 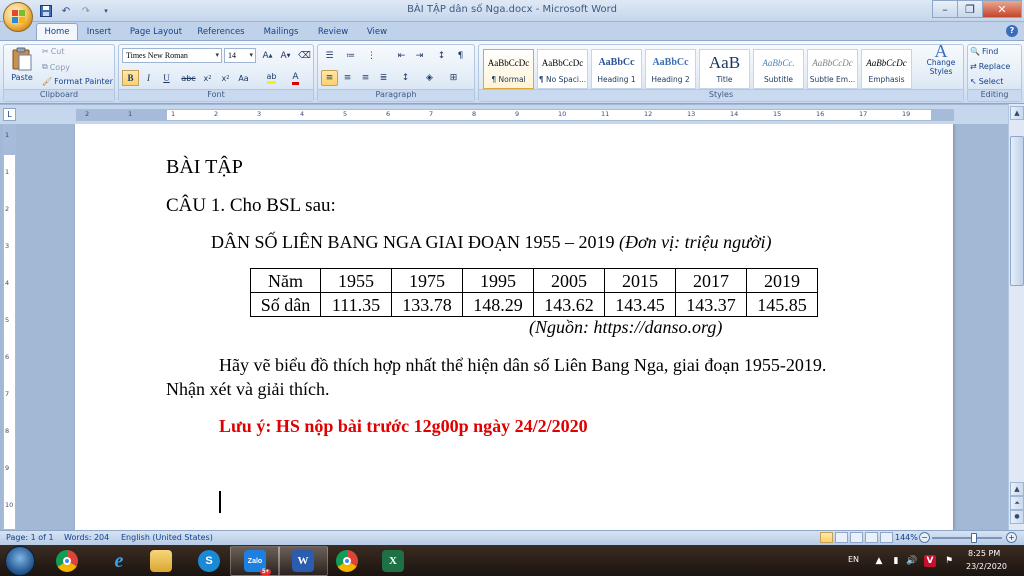 What do you see at coordinates (333, 31) in the screenshot?
I see `tab-review: Review` at bounding box center [333, 31].